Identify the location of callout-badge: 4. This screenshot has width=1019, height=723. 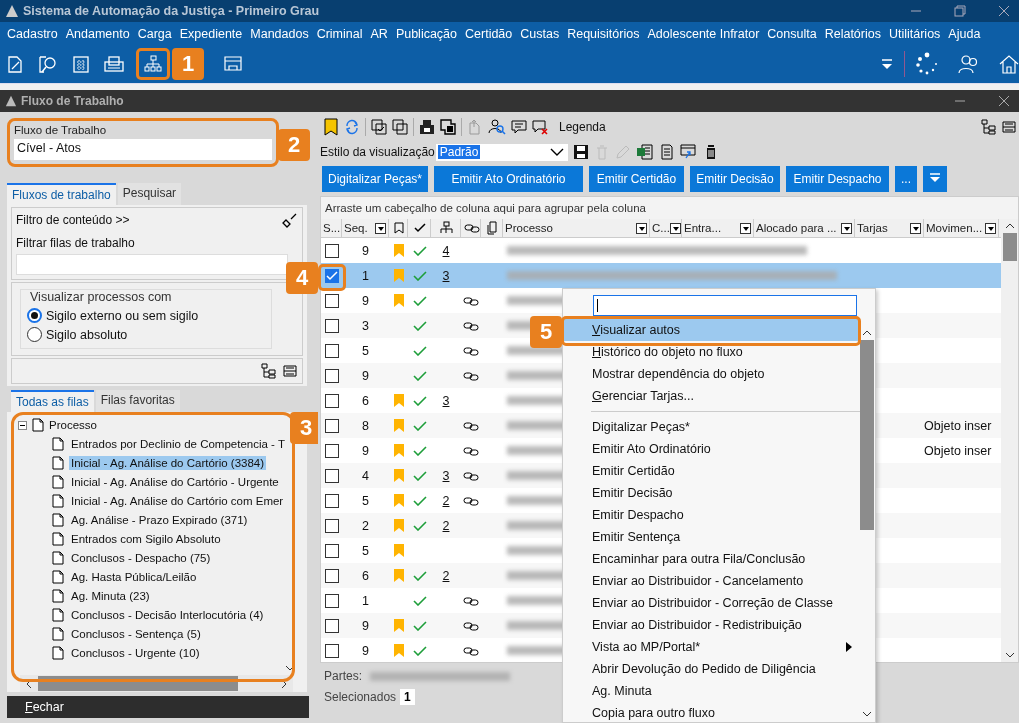
(302, 278).